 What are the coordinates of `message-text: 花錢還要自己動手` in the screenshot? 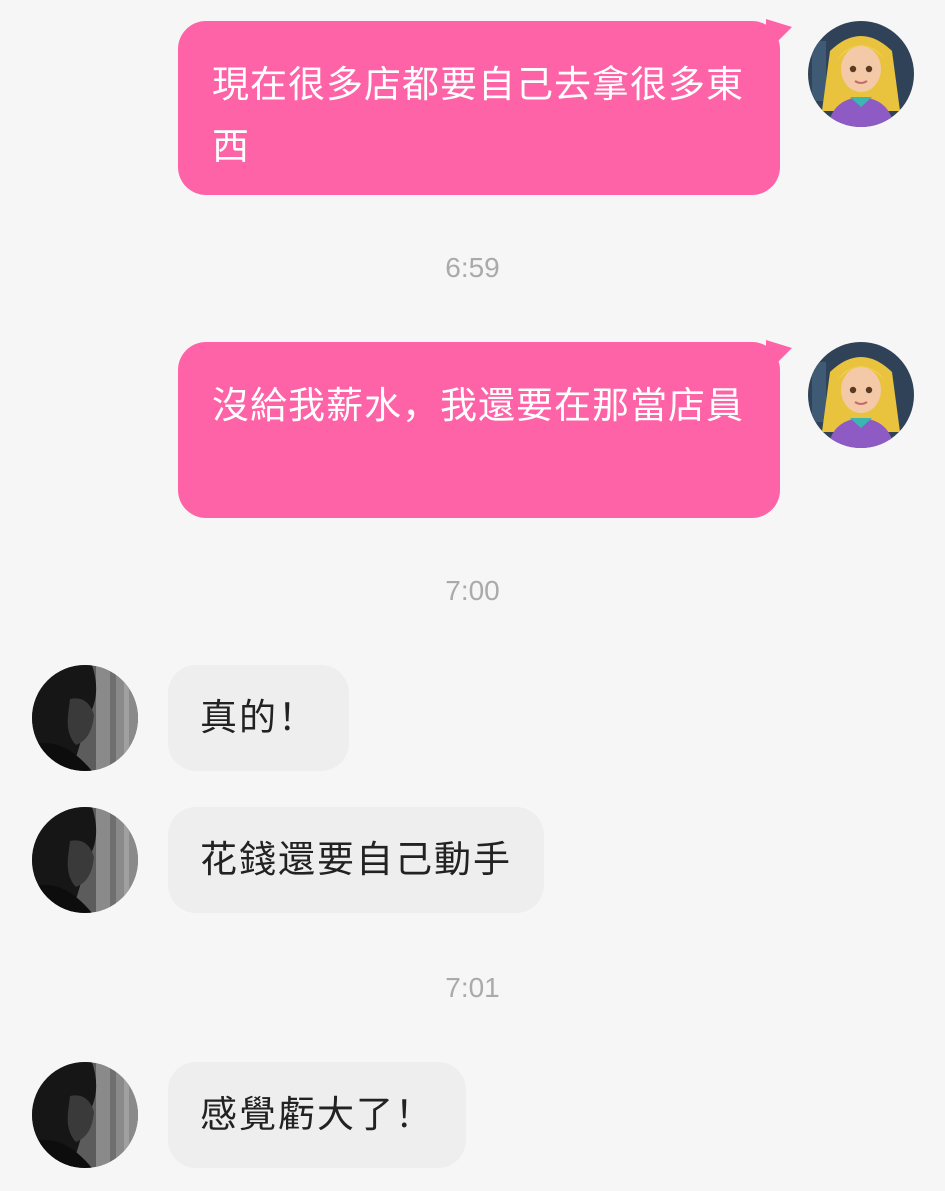 It's located at (356, 859).